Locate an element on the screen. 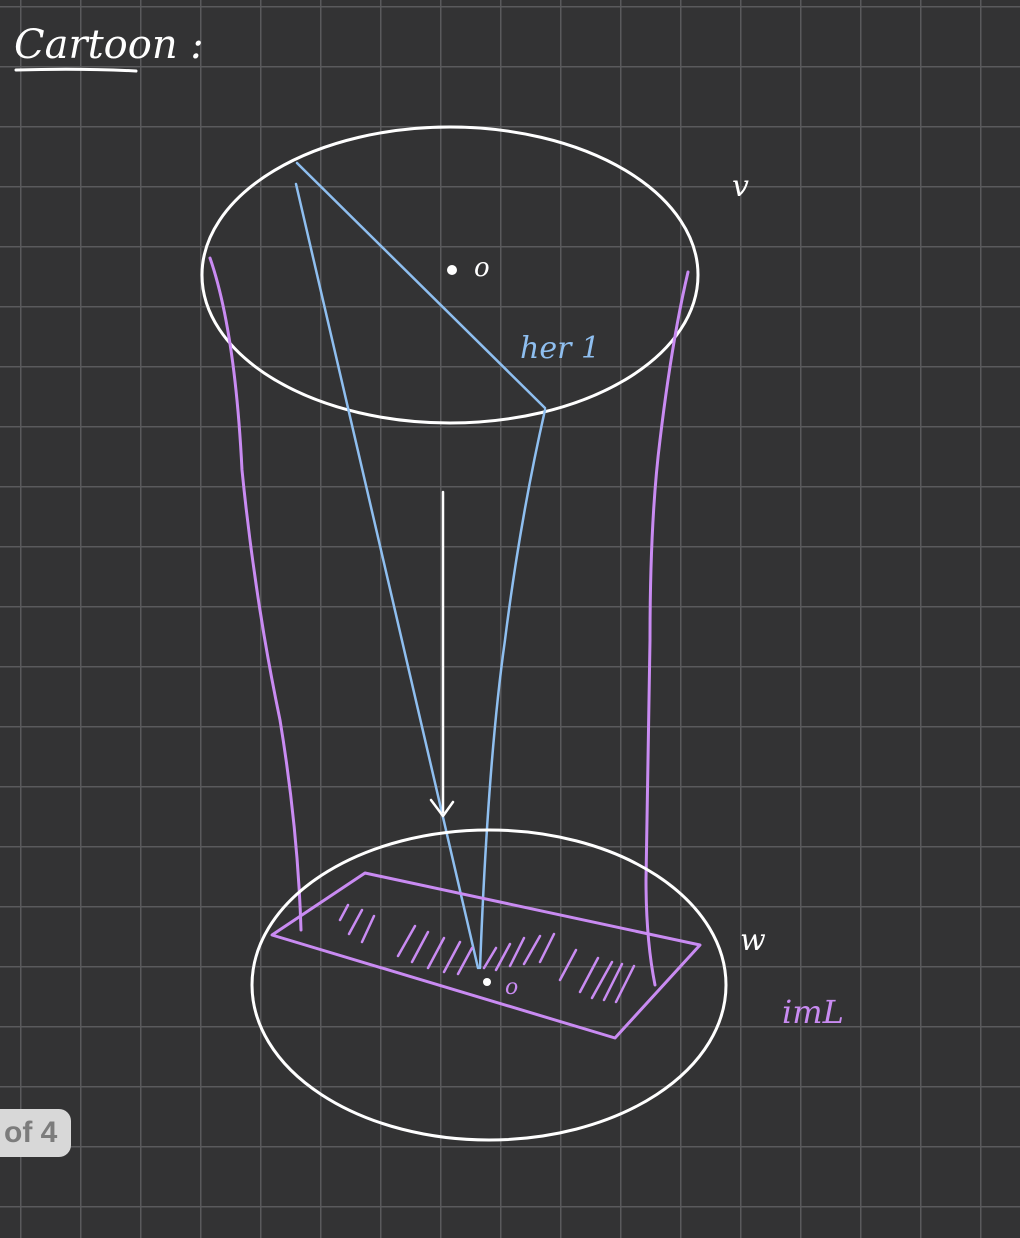  blue-chord-line is located at coordinates (421, 285).